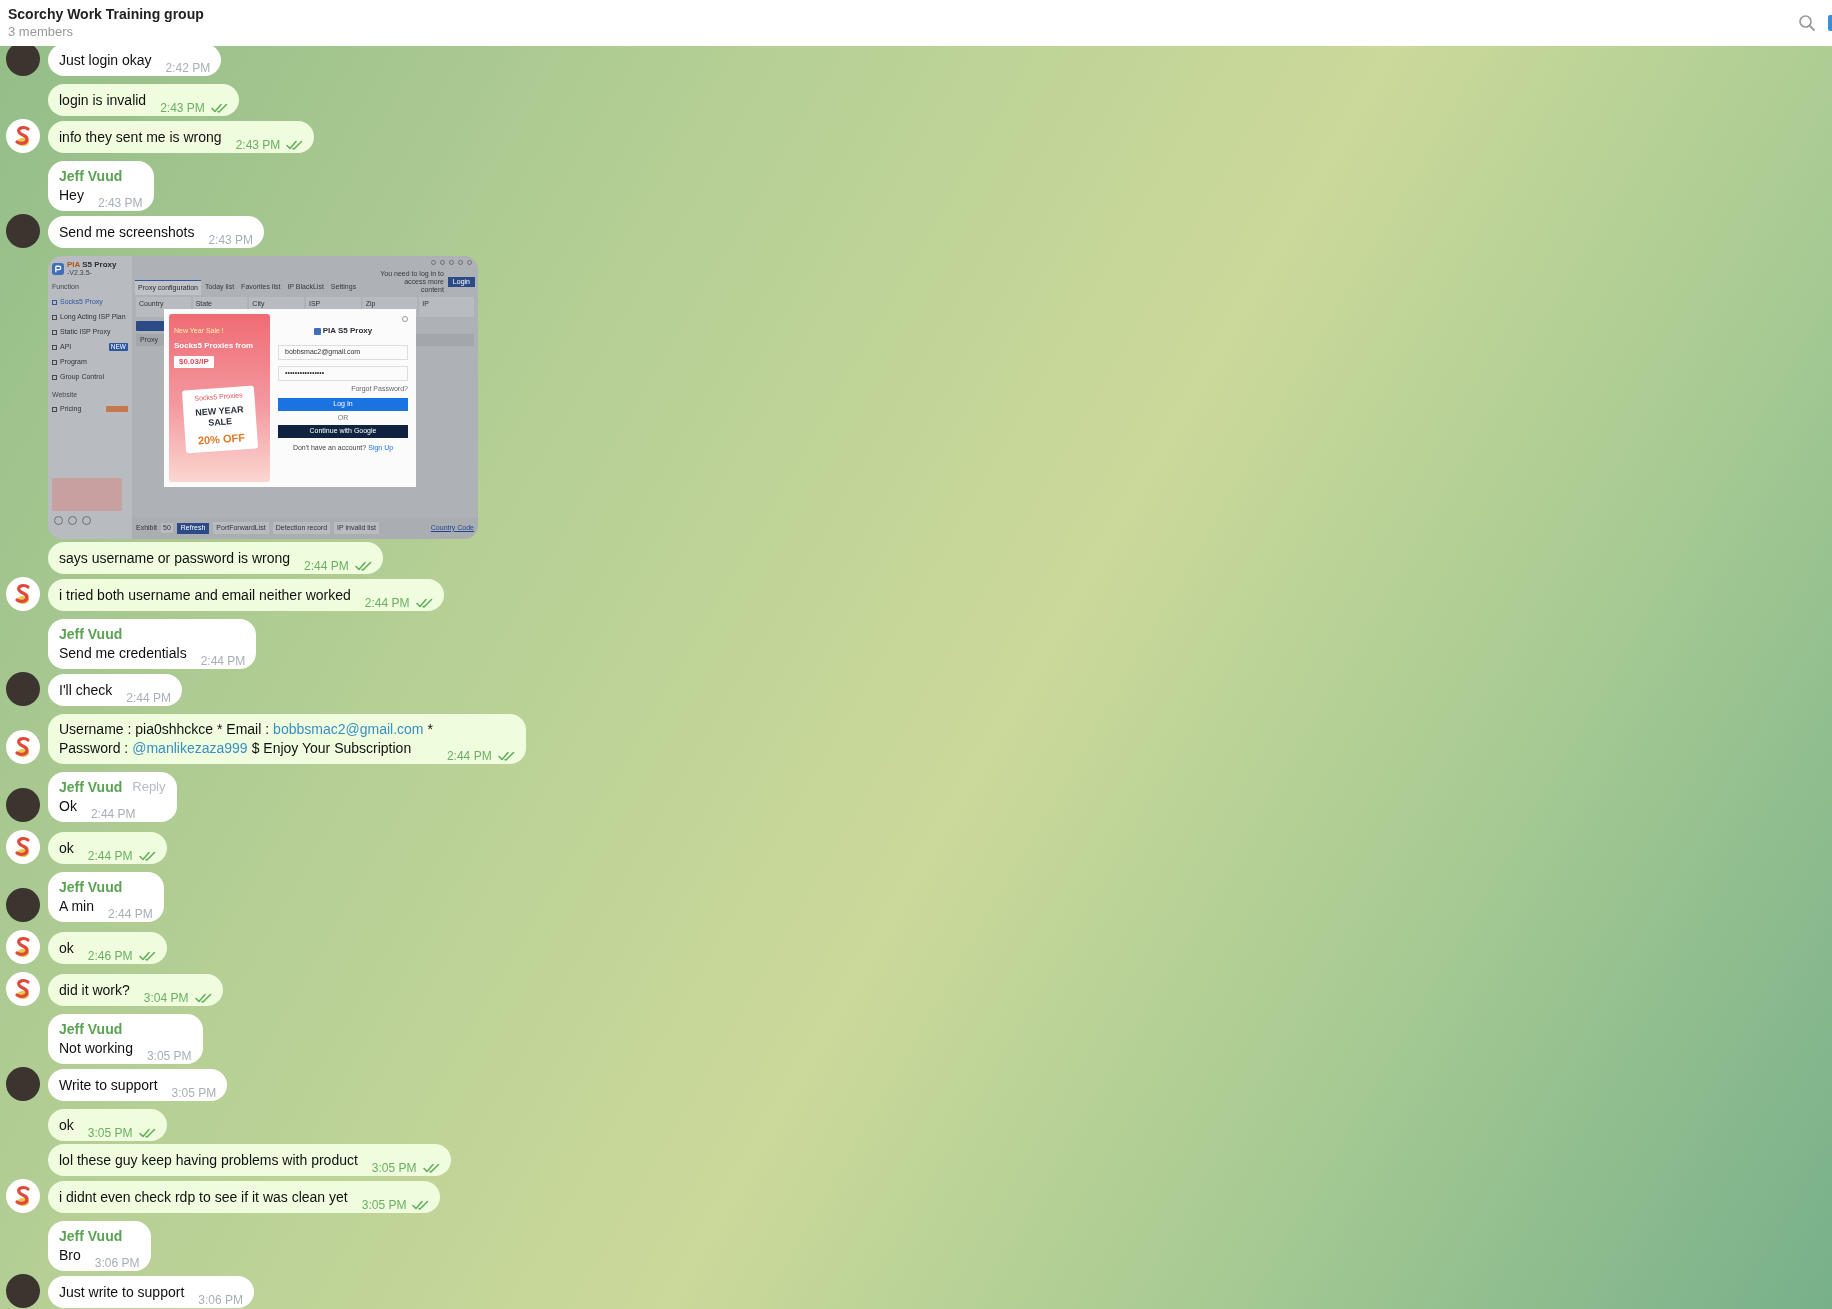  Describe the element at coordinates (208, 1160) in the screenshot. I see `message-text: lol these guy keep having problems with product` at that location.